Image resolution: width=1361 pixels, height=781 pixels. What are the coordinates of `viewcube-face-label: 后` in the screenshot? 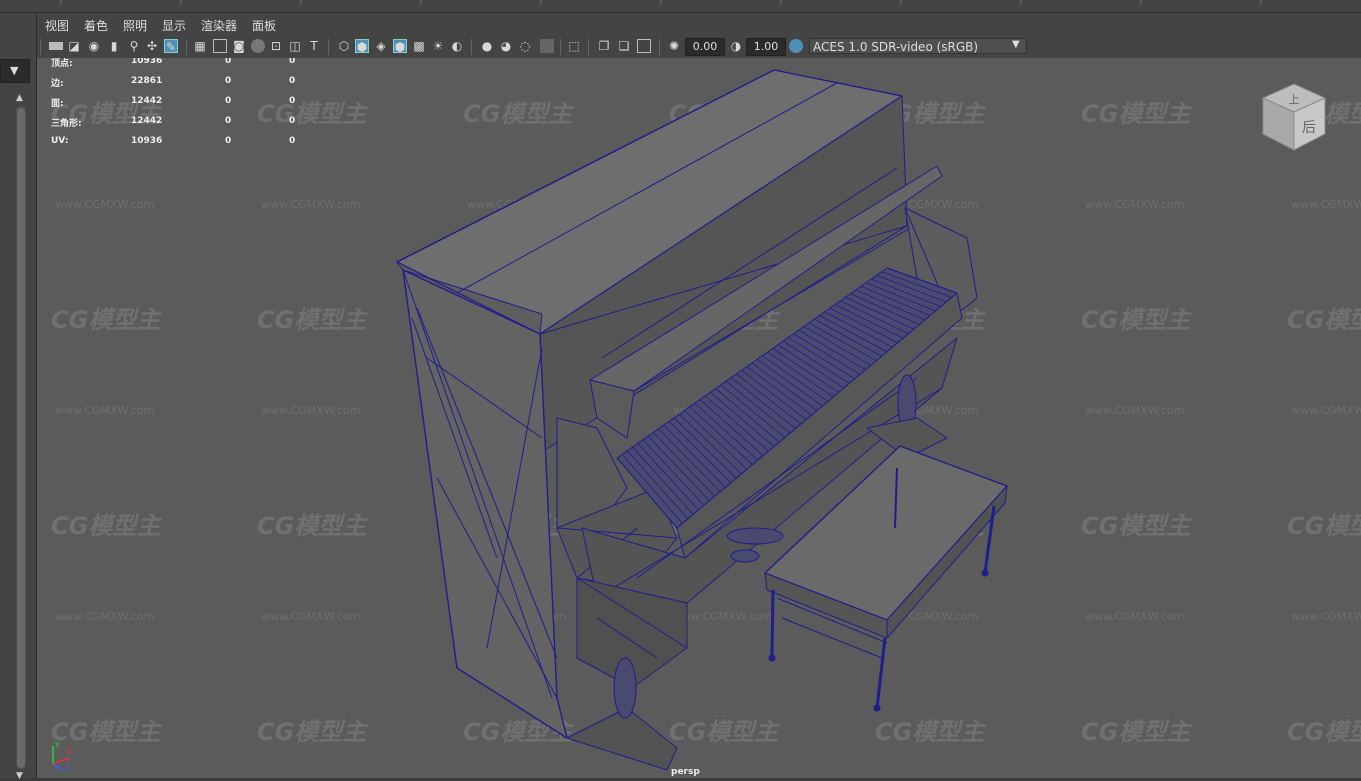 It's located at (1309, 128).